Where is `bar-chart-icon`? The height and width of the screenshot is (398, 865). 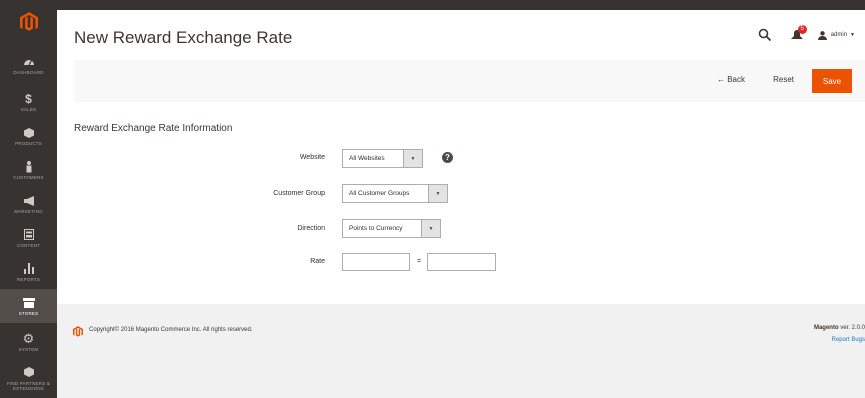
bar-chart-icon is located at coordinates (28, 268).